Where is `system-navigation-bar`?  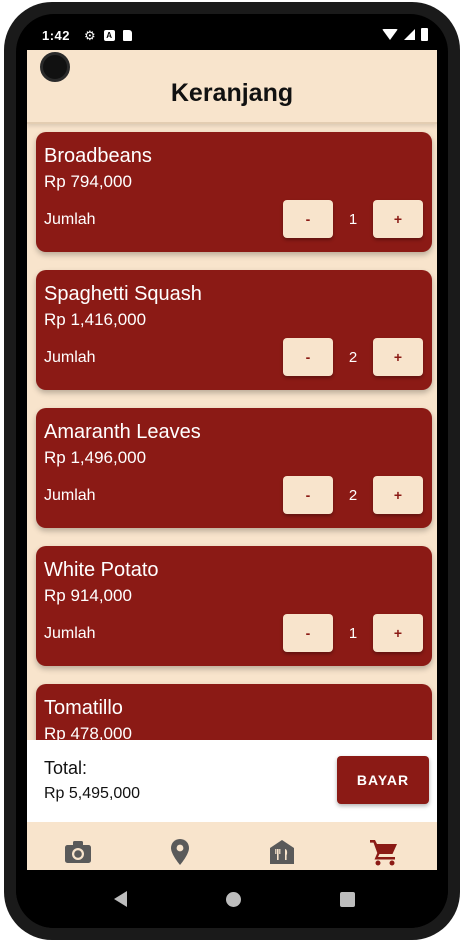 system-navigation-bar is located at coordinates (232, 899).